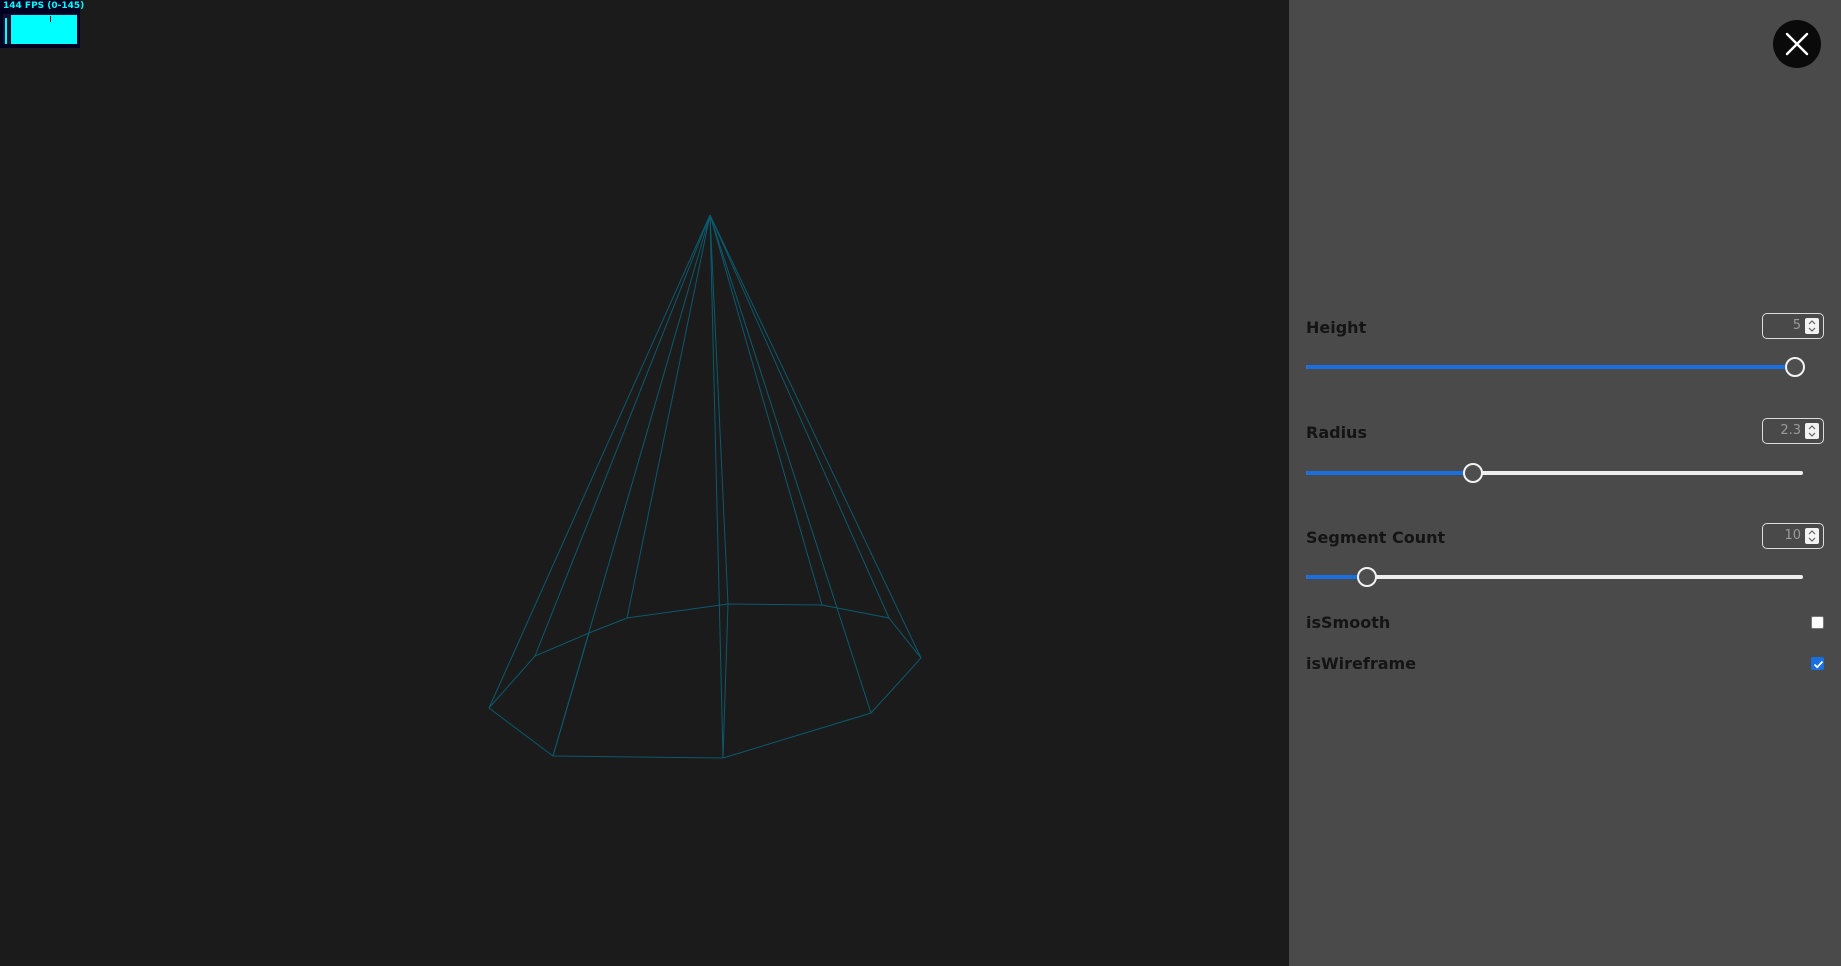 This screenshot has height=966, width=1841. I want to click on is-wireframe-checkbox, so click(1817, 663).